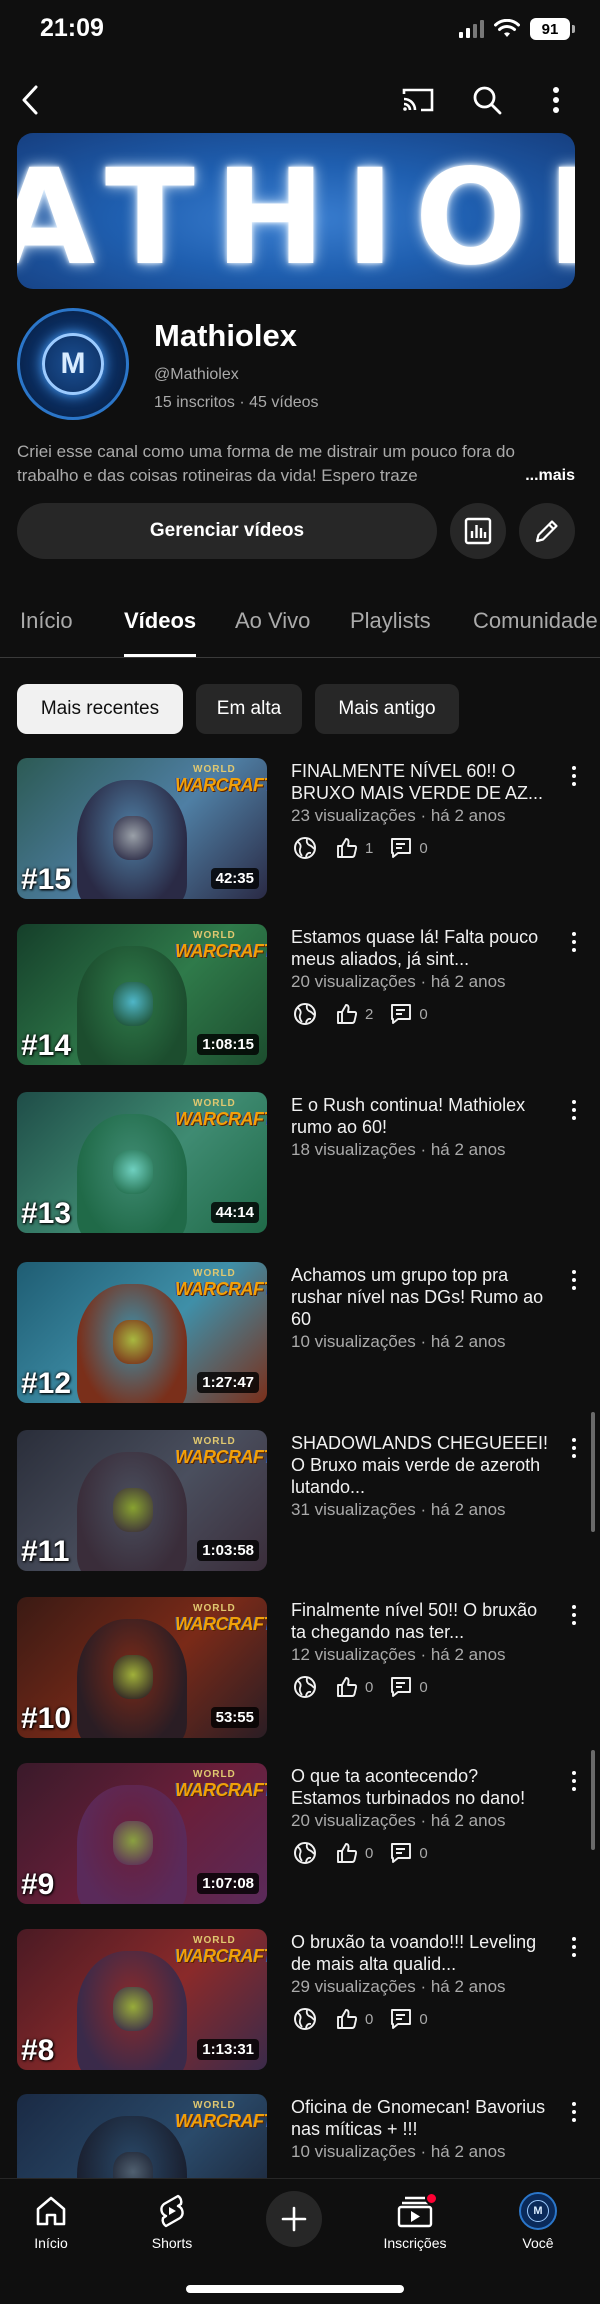 The image size is (600, 2304). I want to click on video-thumbnail: WORLD WARCRAFT #9 1:07:08, so click(142, 1833).